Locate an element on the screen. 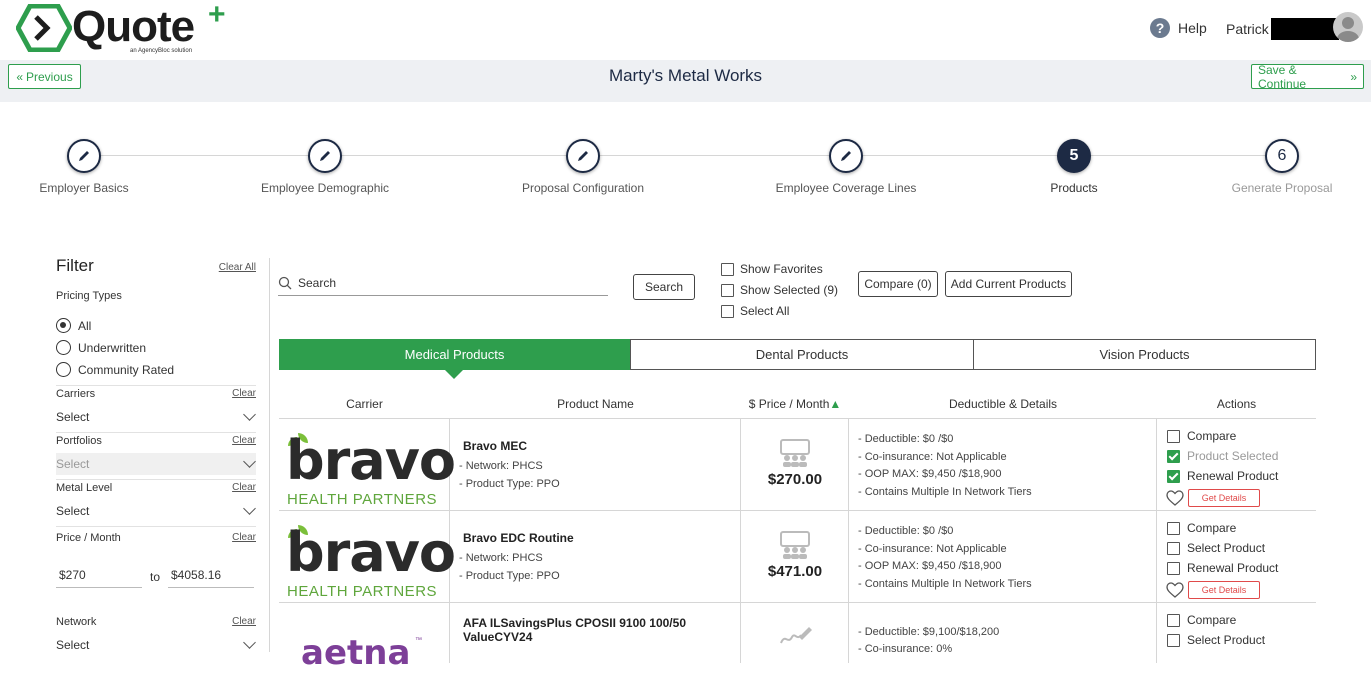 The width and height of the screenshot is (1371, 673). company-name: Marty's Metal Works is located at coordinates (685, 75).